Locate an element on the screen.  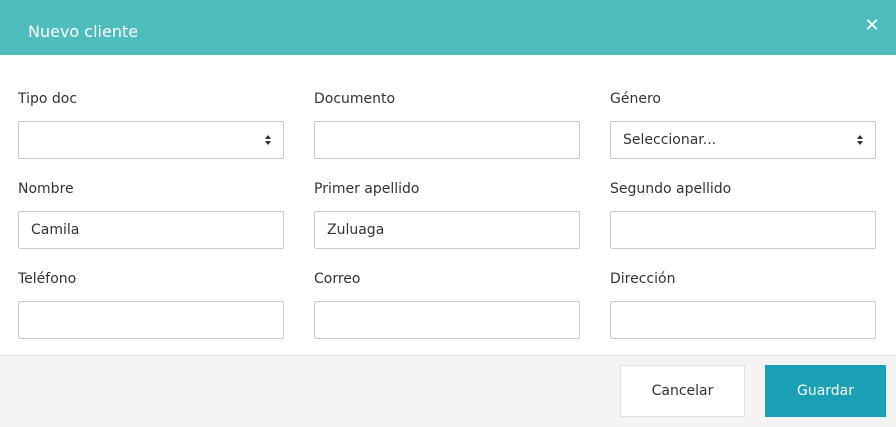
tipo-doc-field: Tipo doc is located at coordinates (151, 124).